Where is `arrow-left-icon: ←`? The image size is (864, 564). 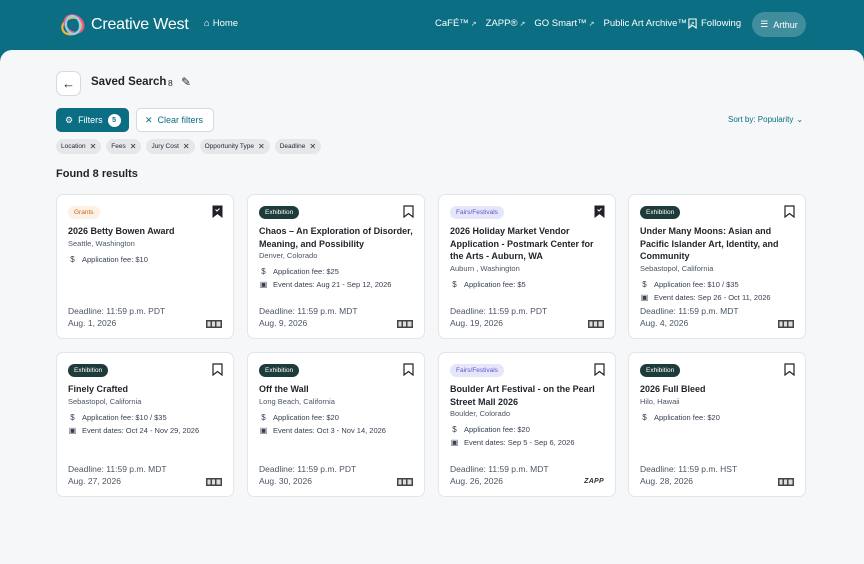
arrow-left-icon: ← is located at coordinates (68, 83).